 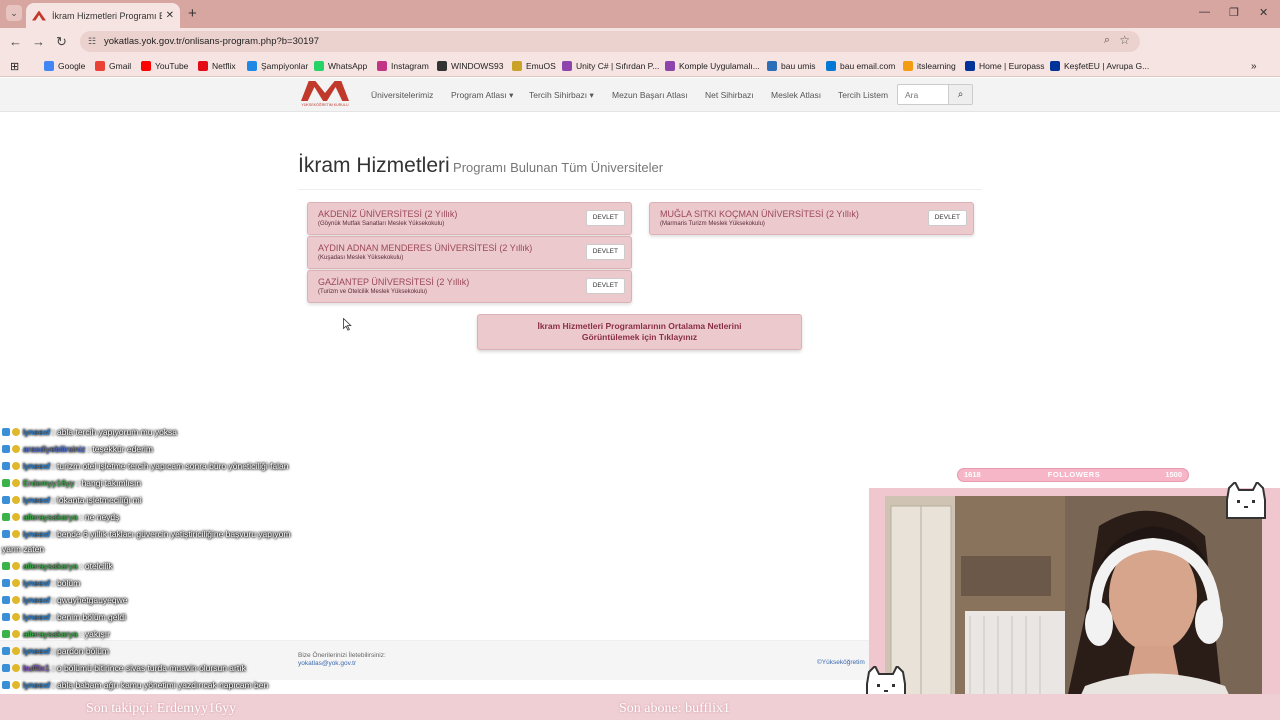 What do you see at coordinates (394, 282) in the screenshot?
I see `university-name: GAZİANTEP ÜNİVERSİTESİ (2 Yıllık)` at bounding box center [394, 282].